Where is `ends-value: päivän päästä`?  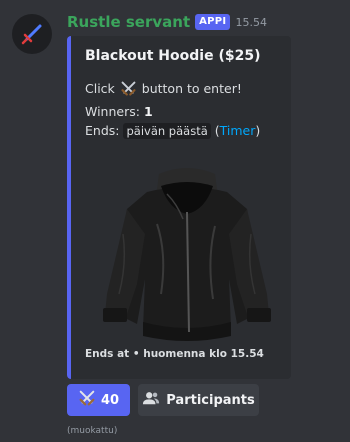 ends-value: päivän päästä is located at coordinates (167, 131).